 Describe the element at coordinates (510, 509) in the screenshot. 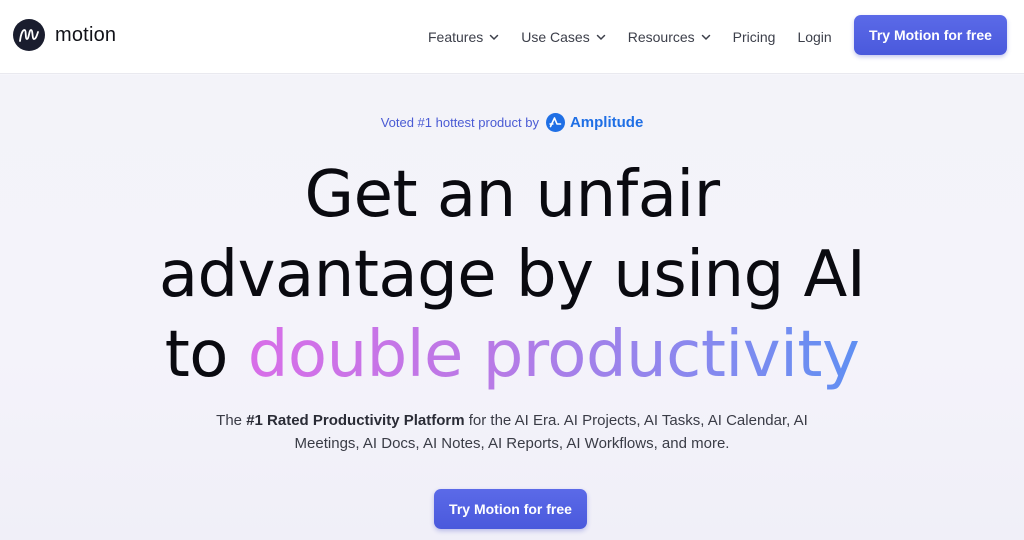

I see `try-motion-hero-button: Try Motion for free` at that location.